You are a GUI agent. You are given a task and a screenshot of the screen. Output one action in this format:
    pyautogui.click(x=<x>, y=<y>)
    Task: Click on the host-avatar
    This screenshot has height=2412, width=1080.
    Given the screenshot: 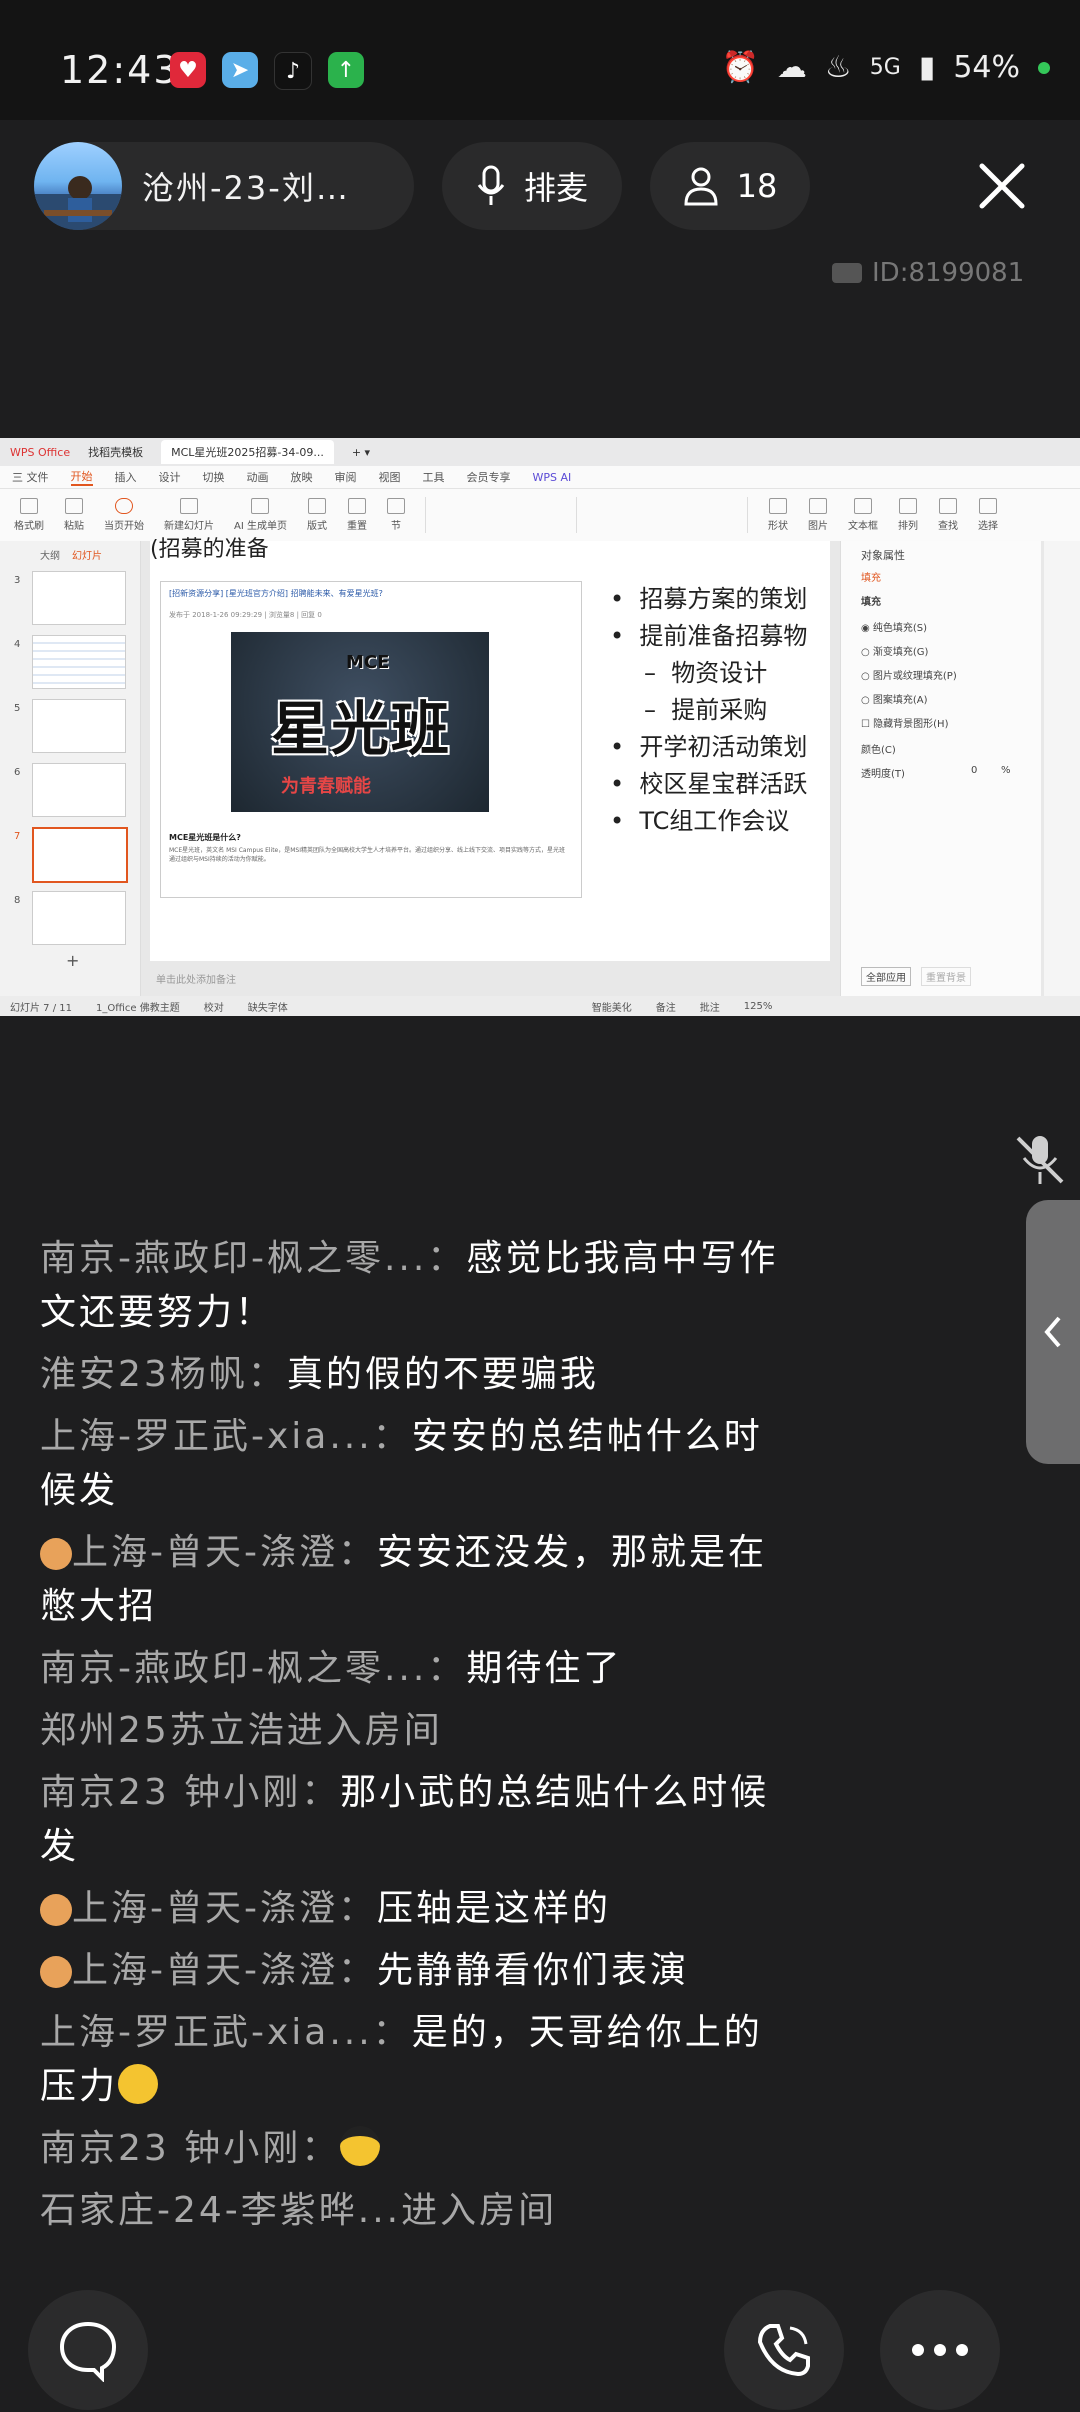 What is the action you would take?
    pyautogui.click(x=78, y=186)
    